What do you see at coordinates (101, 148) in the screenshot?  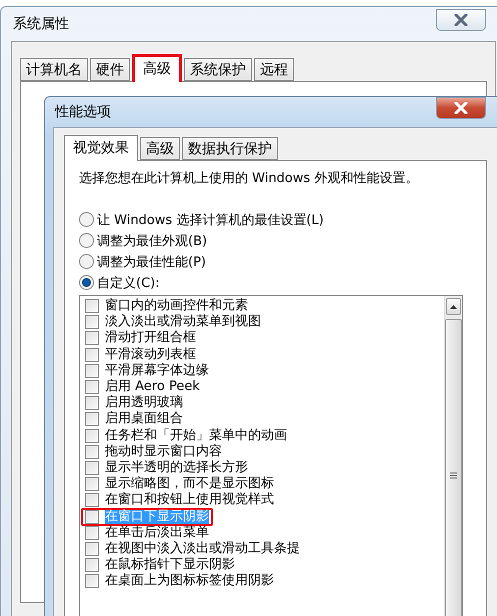 I see `tab: 视觉效果` at bounding box center [101, 148].